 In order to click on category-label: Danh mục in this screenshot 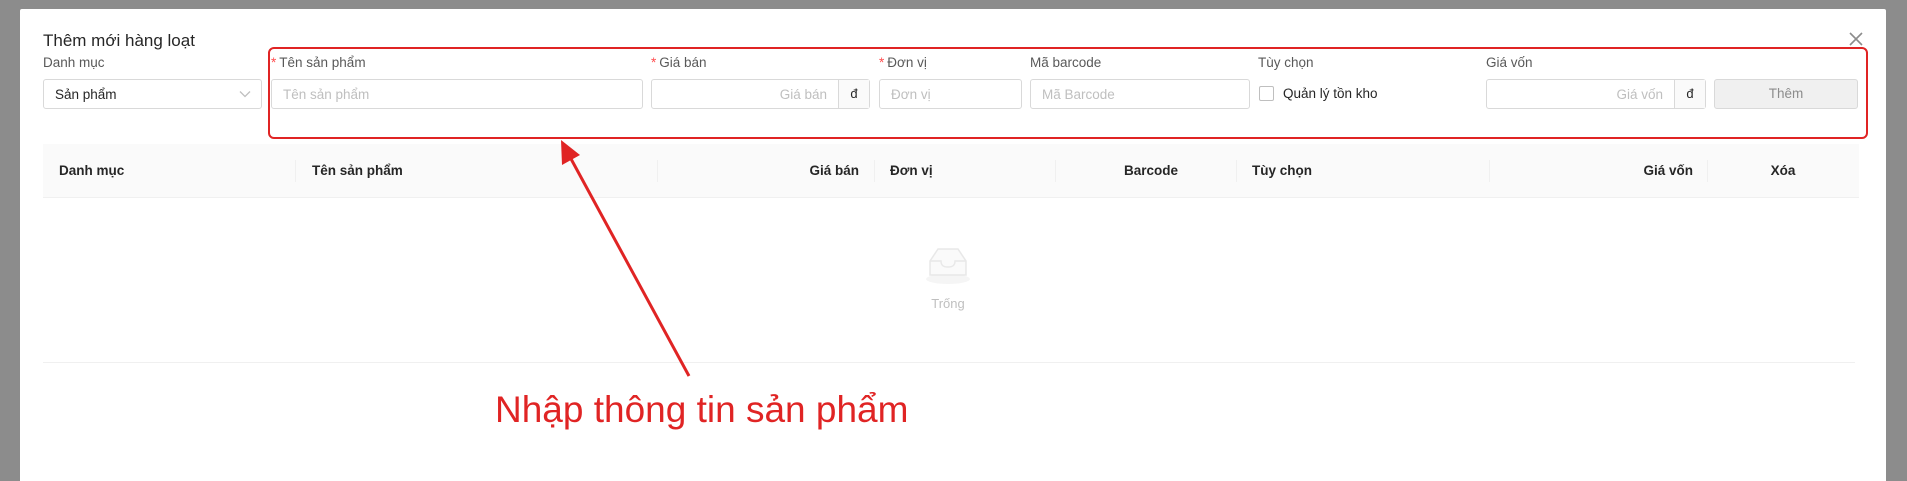, I will do `click(74, 62)`.